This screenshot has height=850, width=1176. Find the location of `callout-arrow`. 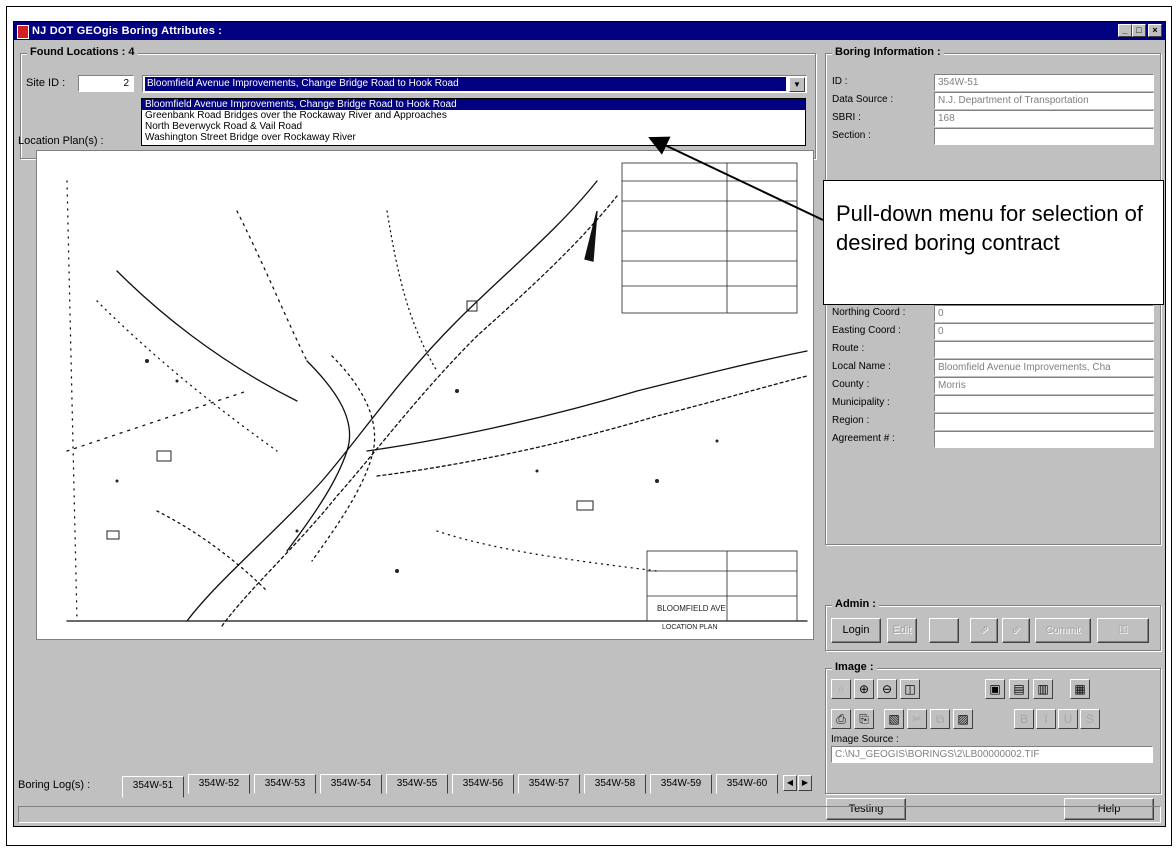

callout-arrow is located at coordinates (736, 178).